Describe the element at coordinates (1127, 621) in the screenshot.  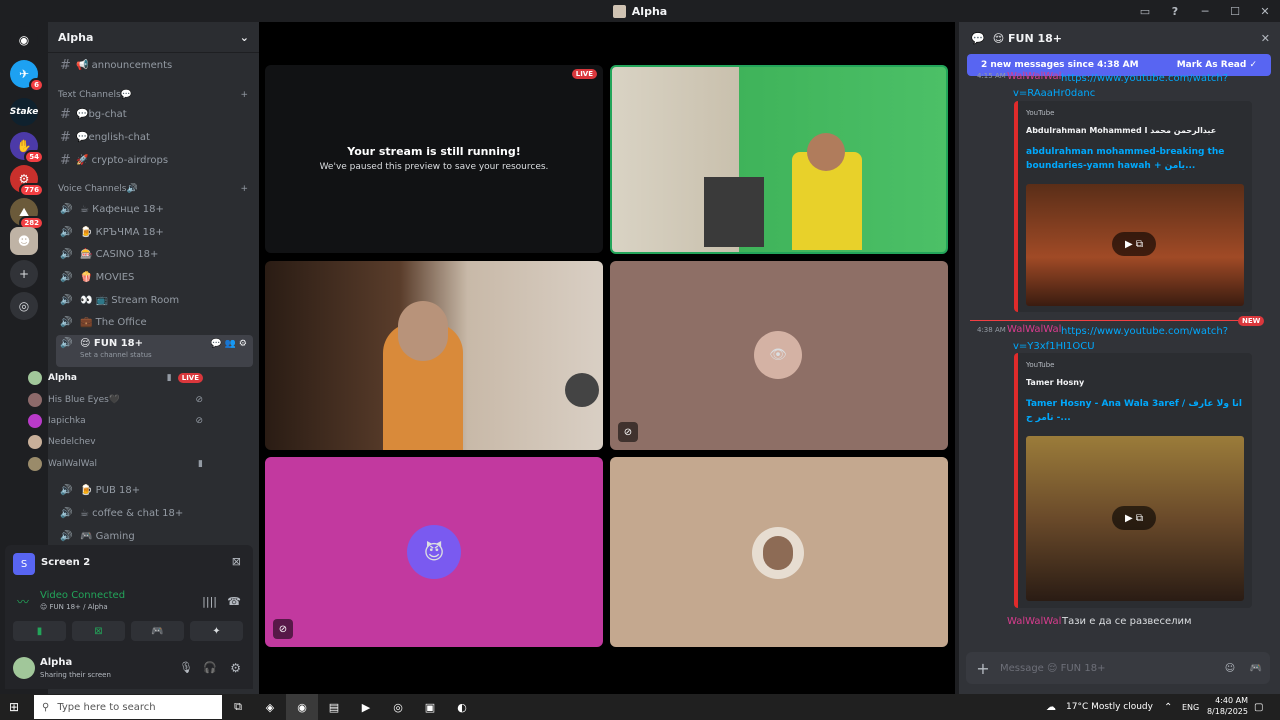
I see `message-text: Тази е да се развеселим` at that location.